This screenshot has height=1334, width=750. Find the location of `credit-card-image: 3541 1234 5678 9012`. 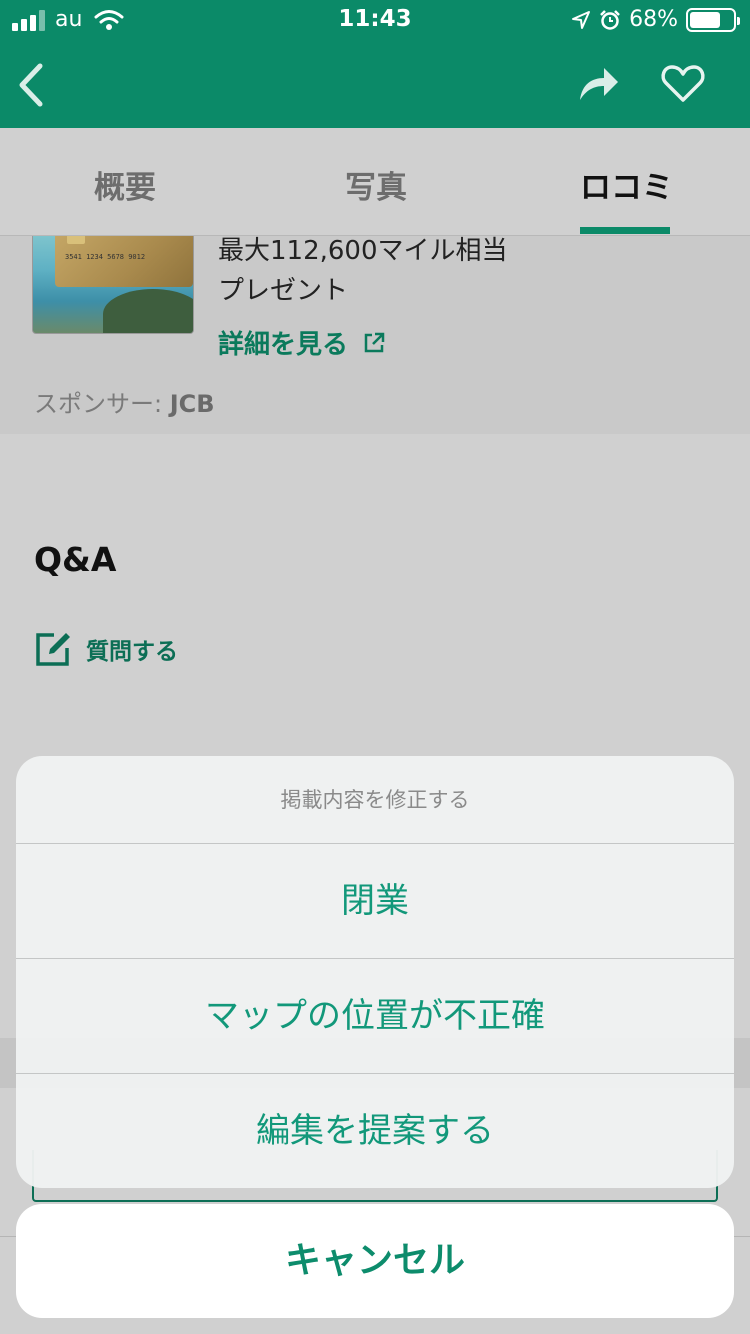

credit-card-image: 3541 1234 5678 9012 is located at coordinates (113, 285).